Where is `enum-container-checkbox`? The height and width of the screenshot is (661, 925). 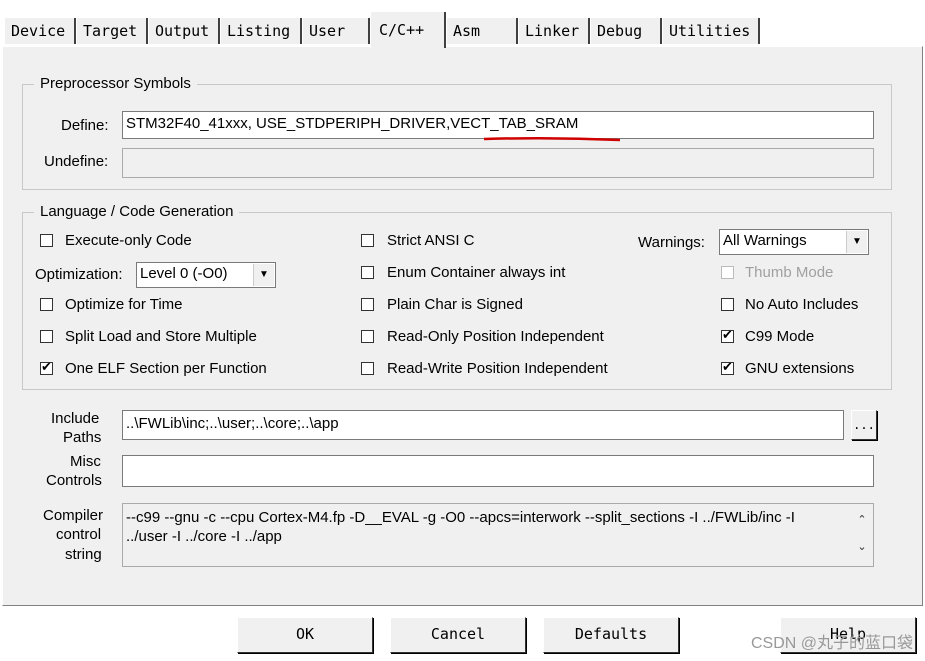 enum-container-checkbox is located at coordinates (367, 272).